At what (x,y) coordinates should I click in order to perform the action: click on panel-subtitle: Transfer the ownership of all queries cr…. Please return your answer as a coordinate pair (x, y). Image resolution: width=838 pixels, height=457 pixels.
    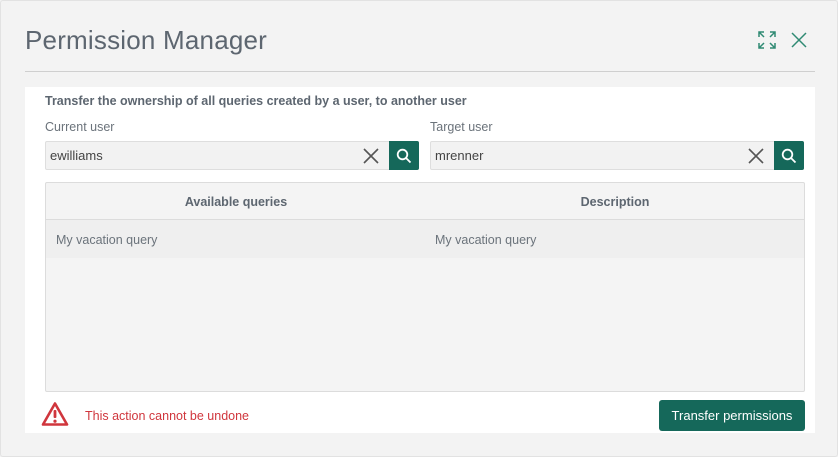
    Looking at the image, I should click on (256, 101).